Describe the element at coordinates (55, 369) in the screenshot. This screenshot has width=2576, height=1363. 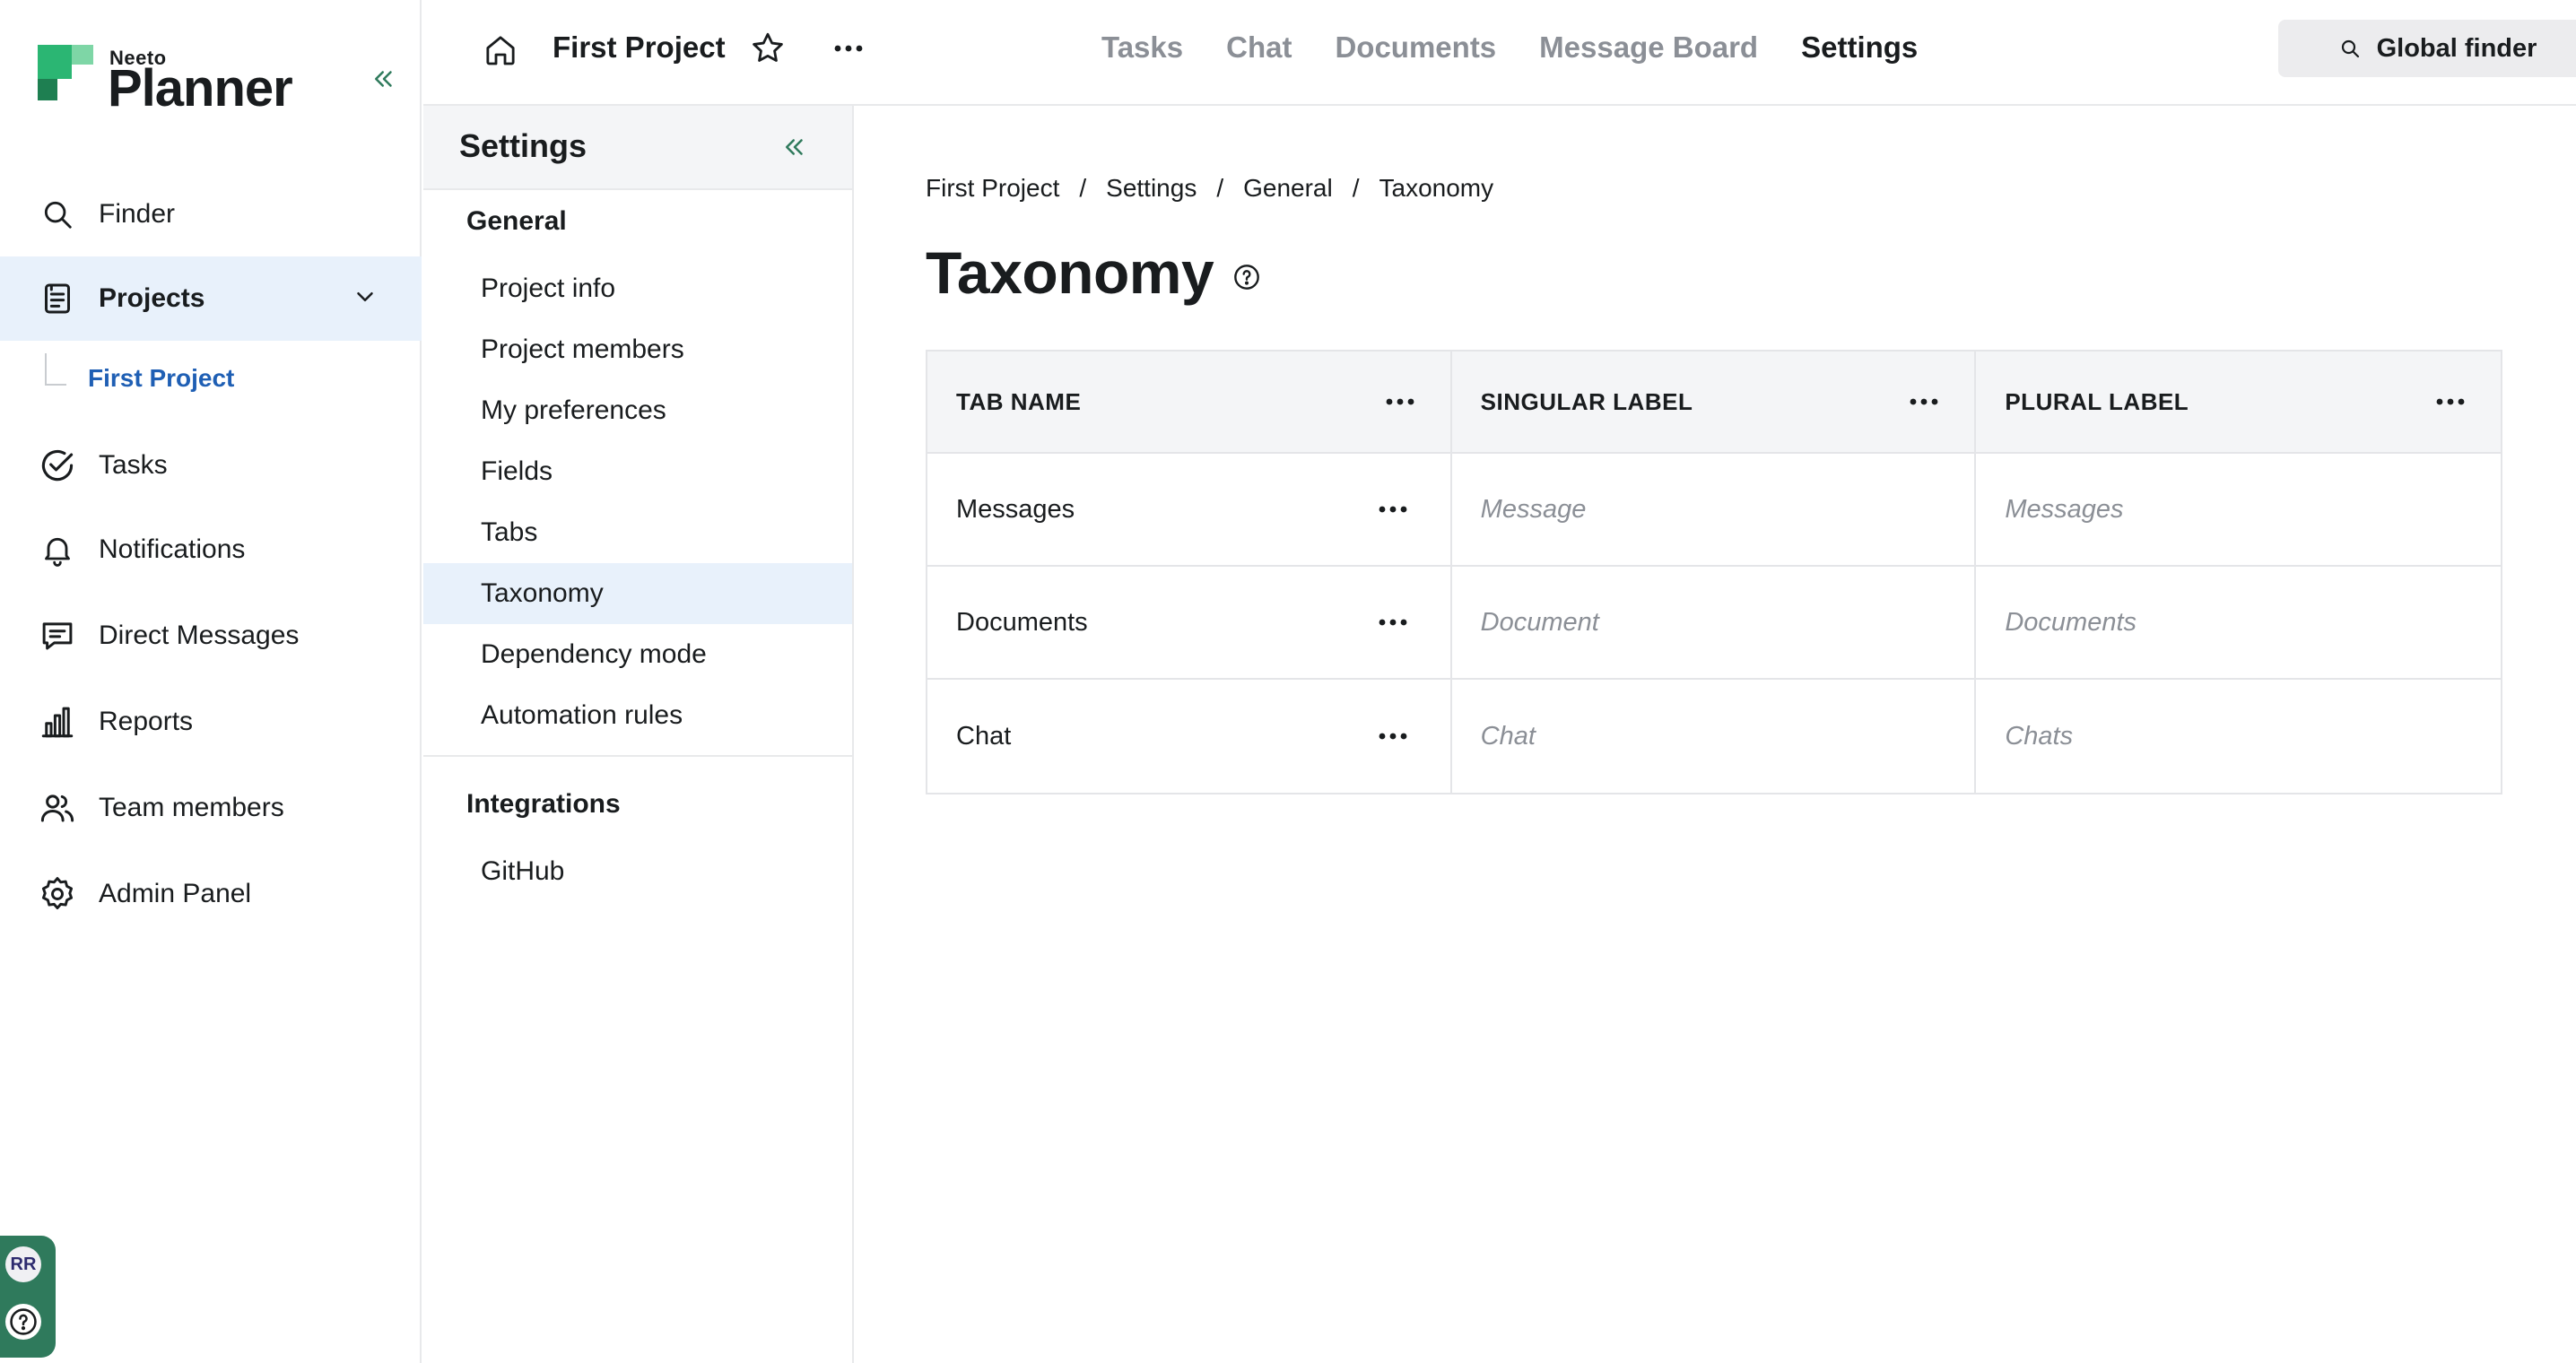
I see `tree-connector` at that location.